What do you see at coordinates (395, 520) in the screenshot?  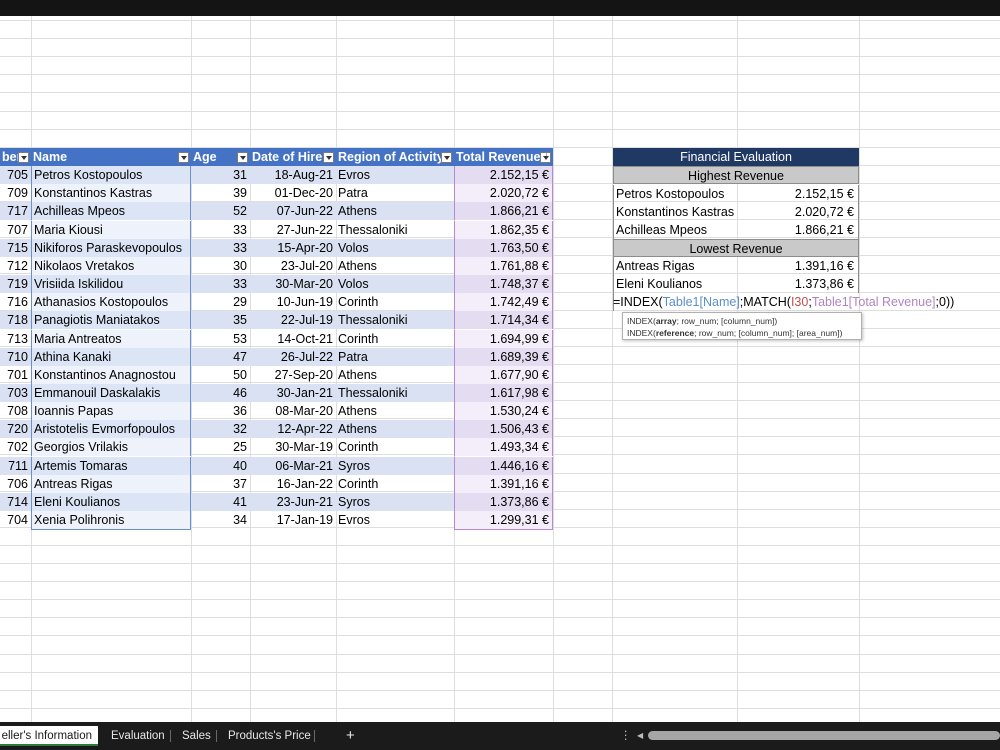 I see `table-cell-col-region: Evros` at bounding box center [395, 520].